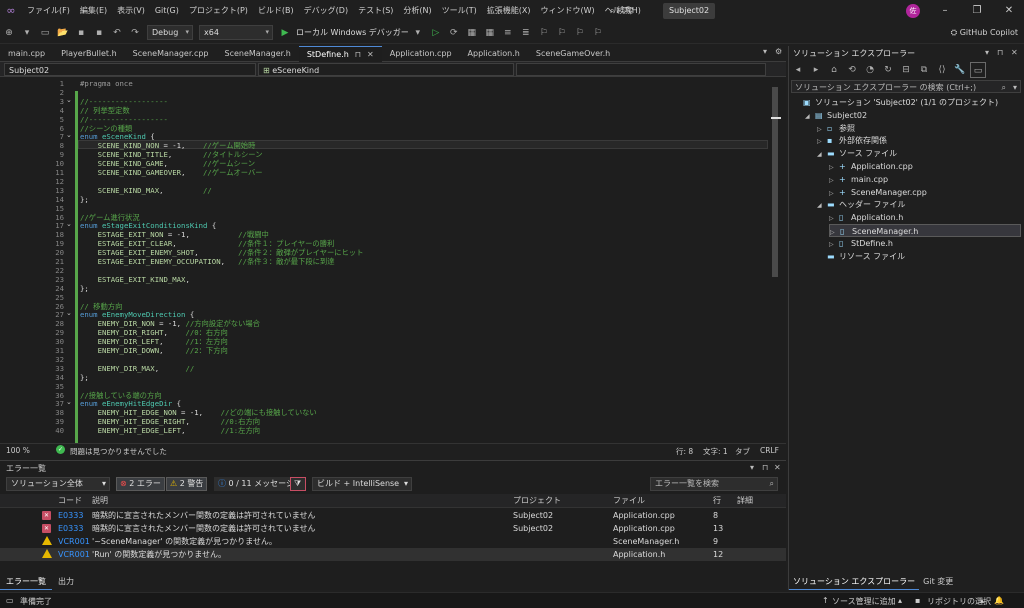 Image resolution: width=1024 pixels, height=608 pixels. Describe the element at coordinates (340, 53) in the screenshot. I see `doc-tab: StDefine.h ⊓ ✕` at that location.